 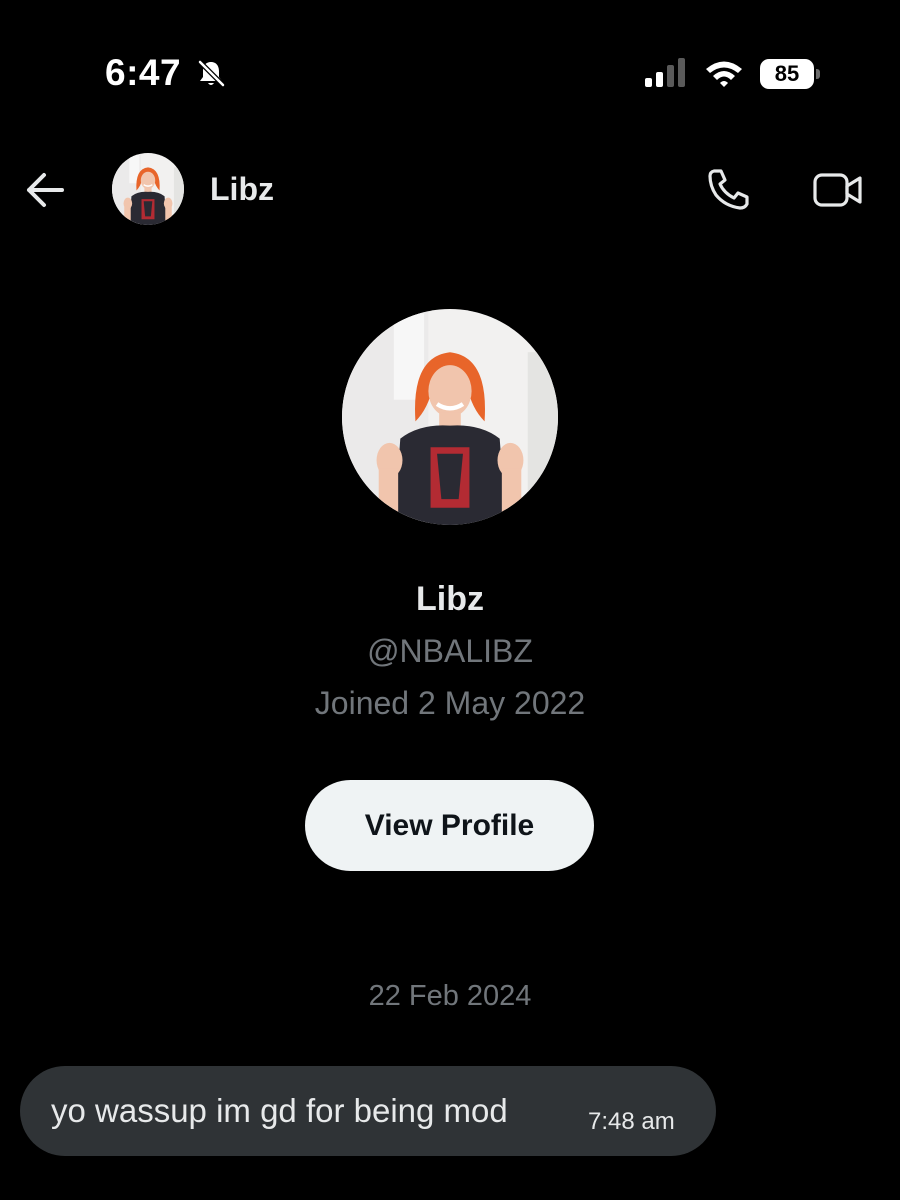 I want to click on message-timestamp: 7:48 am, so click(x=631, y=1121).